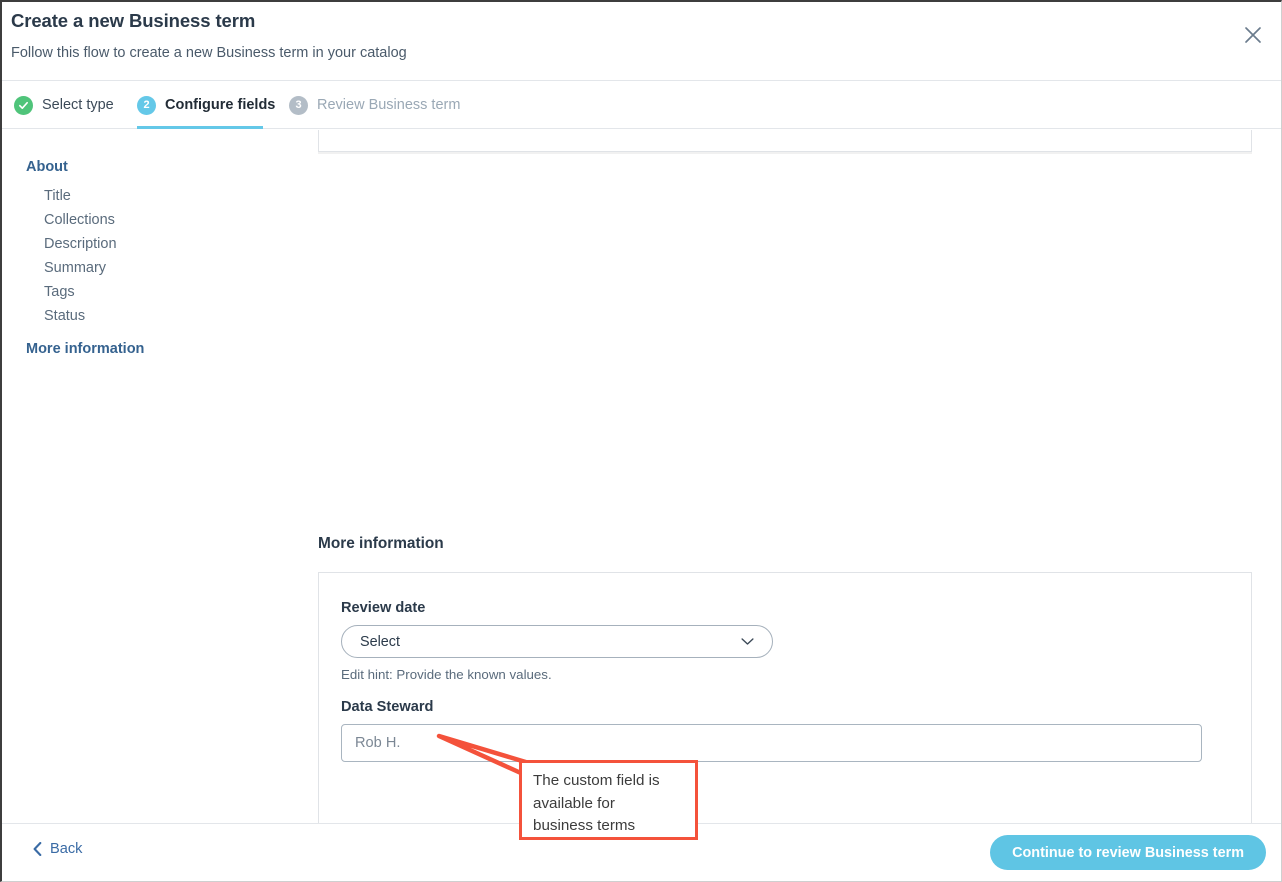  What do you see at coordinates (37, 849) in the screenshot?
I see `chevron-left-icon` at bounding box center [37, 849].